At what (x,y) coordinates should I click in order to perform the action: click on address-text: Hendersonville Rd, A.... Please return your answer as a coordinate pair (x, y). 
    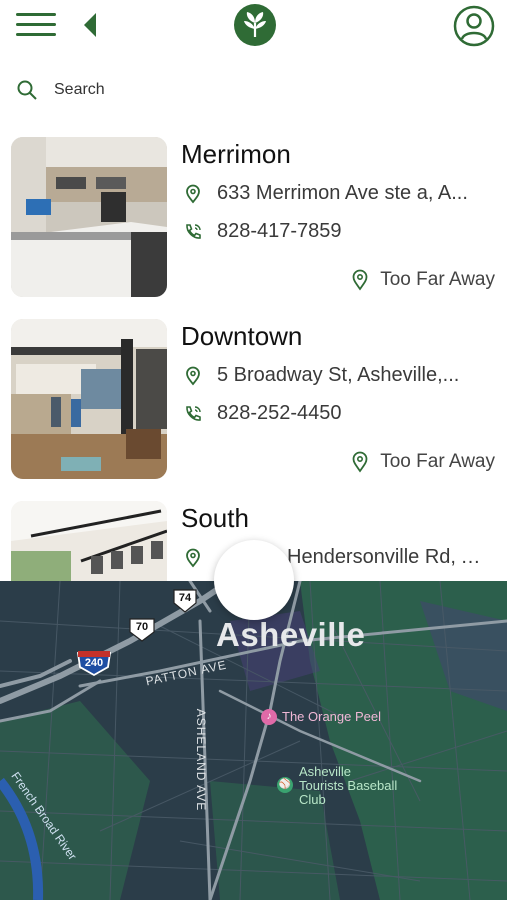
    Looking at the image, I should click on (387, 557).